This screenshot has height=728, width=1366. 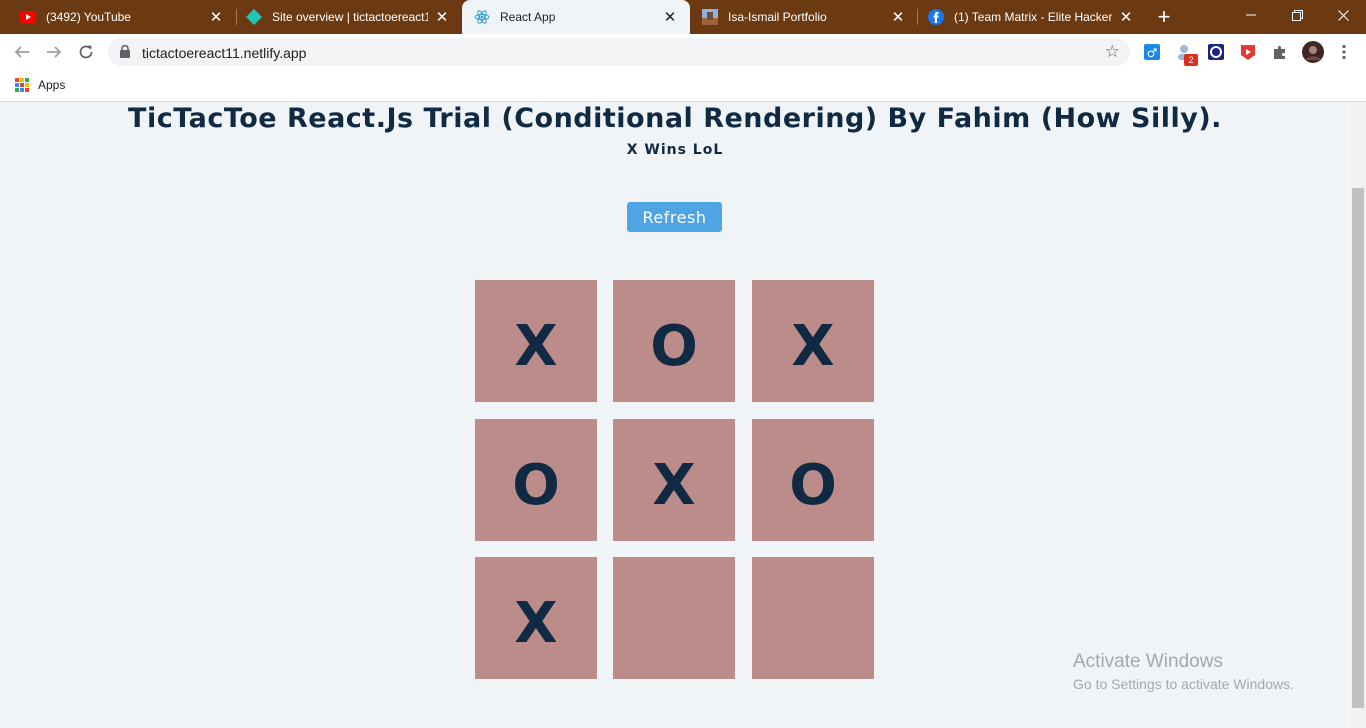 What do you see at coordinates (1313, 52) in the screenshot?
I see `avatar` at bounding box center [1313, 52].